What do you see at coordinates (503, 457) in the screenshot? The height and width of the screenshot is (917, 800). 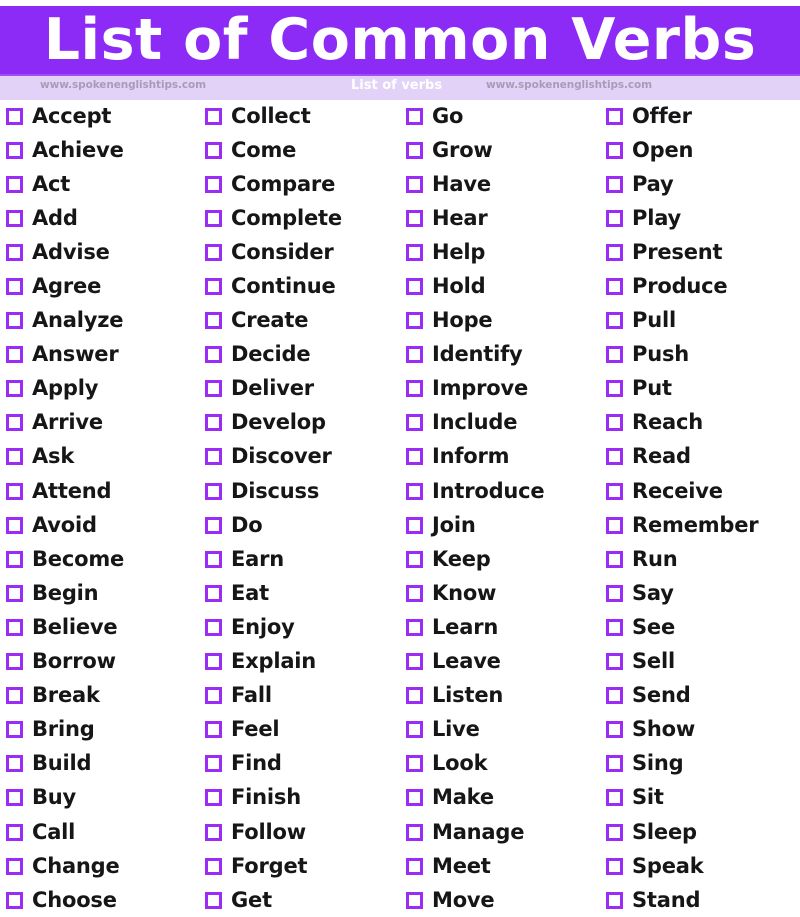 I see `verb-checklist-item: Inform` at bounding box center [503, 457].